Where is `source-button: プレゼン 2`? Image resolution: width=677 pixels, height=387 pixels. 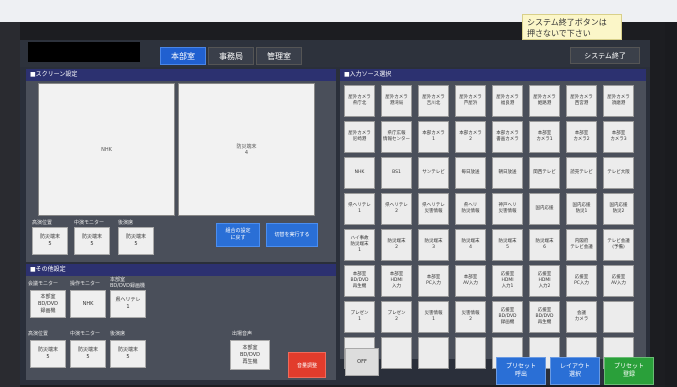
source-button: プレゼン 2 is located at coordinates (396, 317).